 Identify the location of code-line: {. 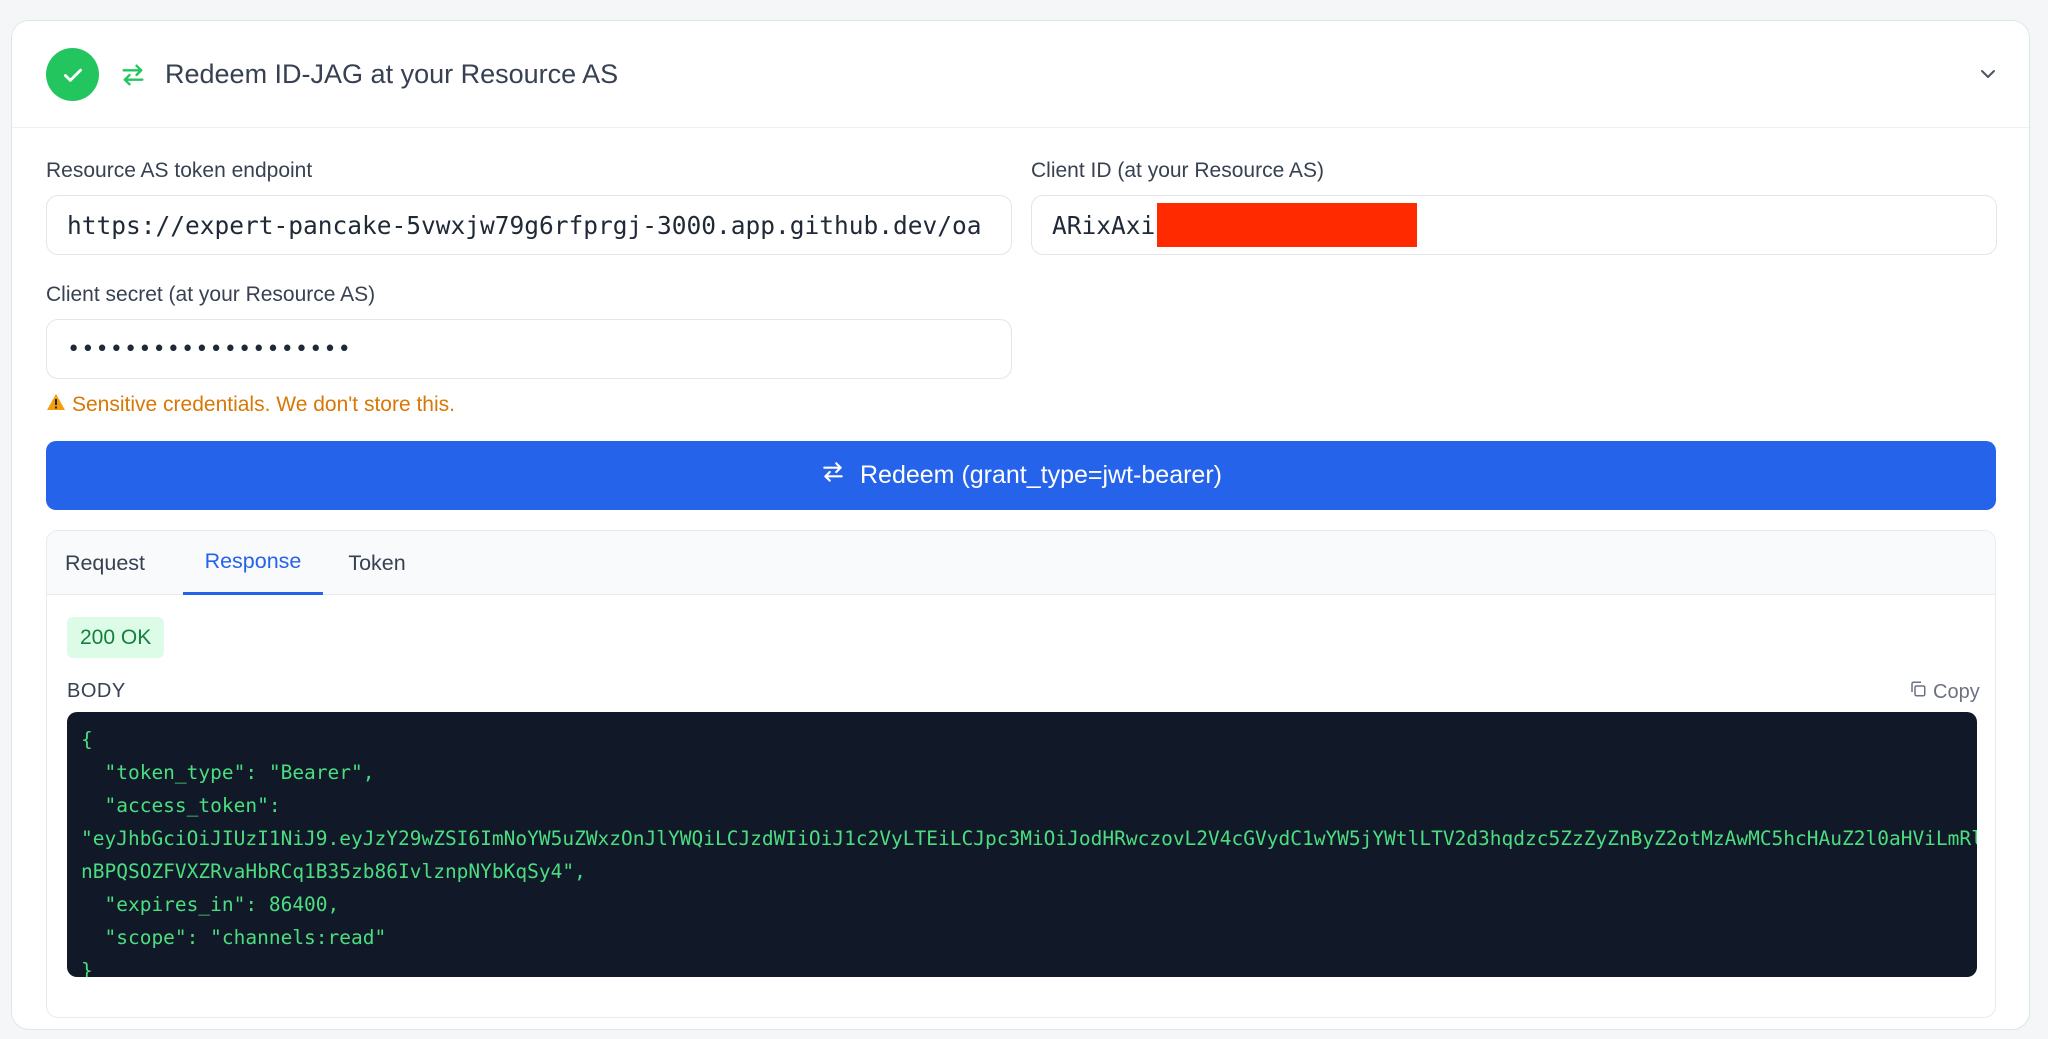
(87, 739).